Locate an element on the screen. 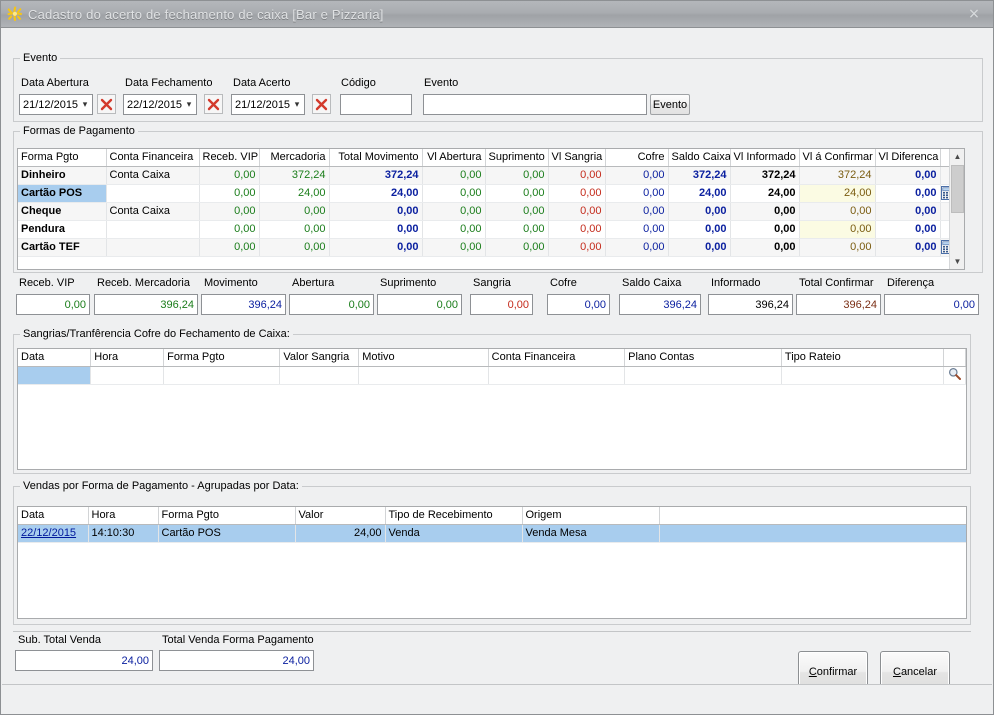  table-row is located at coordinates (492, 375).